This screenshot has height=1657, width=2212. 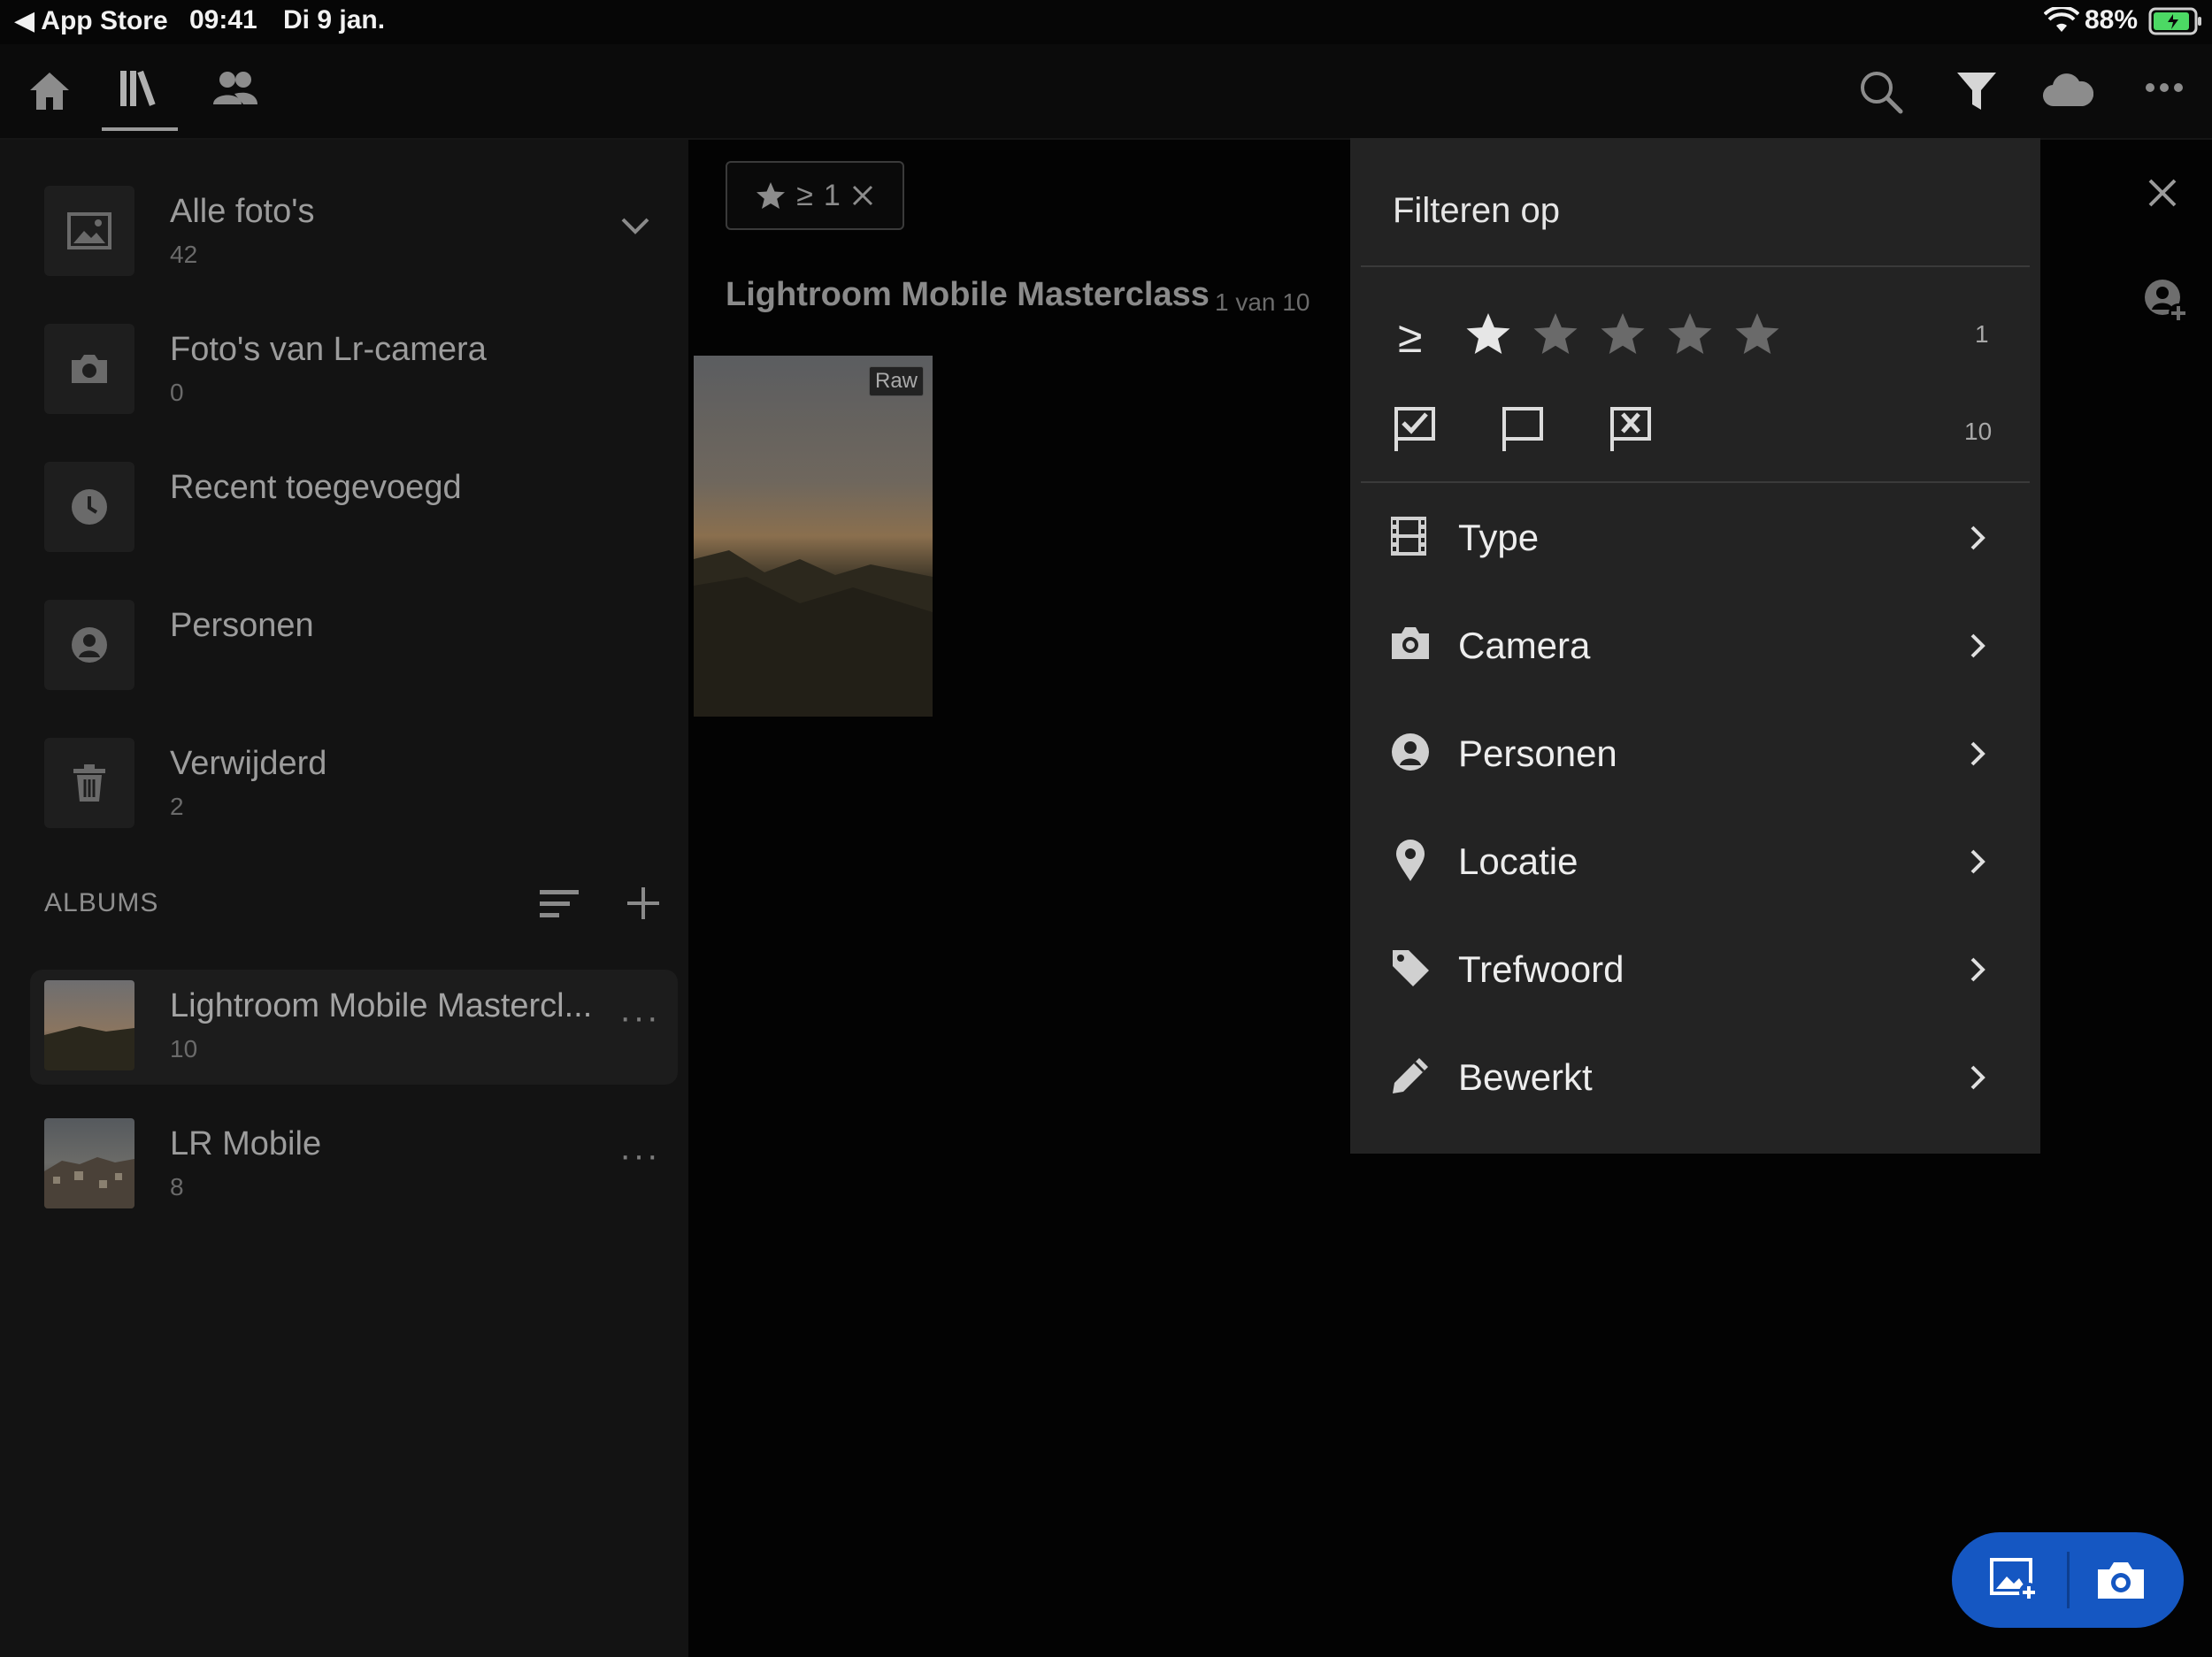 I want to click on menu-label: Type, so click(x=1499, y=537).